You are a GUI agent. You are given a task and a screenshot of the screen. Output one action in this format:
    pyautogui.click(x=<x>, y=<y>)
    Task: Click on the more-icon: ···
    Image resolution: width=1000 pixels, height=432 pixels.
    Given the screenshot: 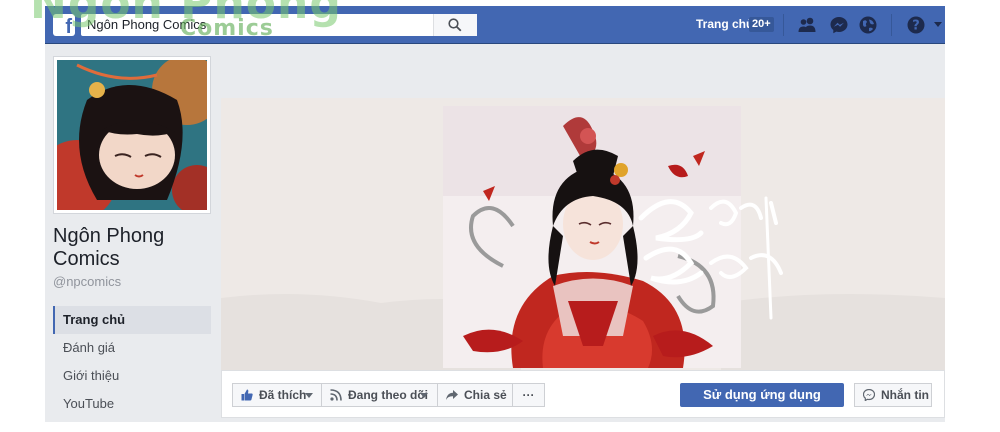 What is the action you would take?
    pyautogui.click(x=528, y=395)
    